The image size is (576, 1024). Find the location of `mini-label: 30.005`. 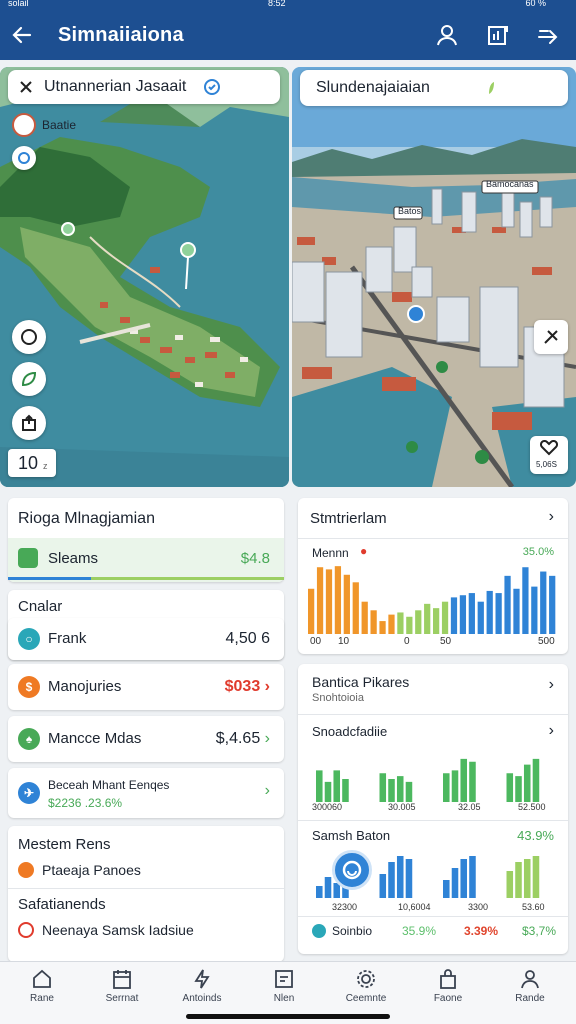

mini-label: 30.005 is located at coordinates (402, 807).